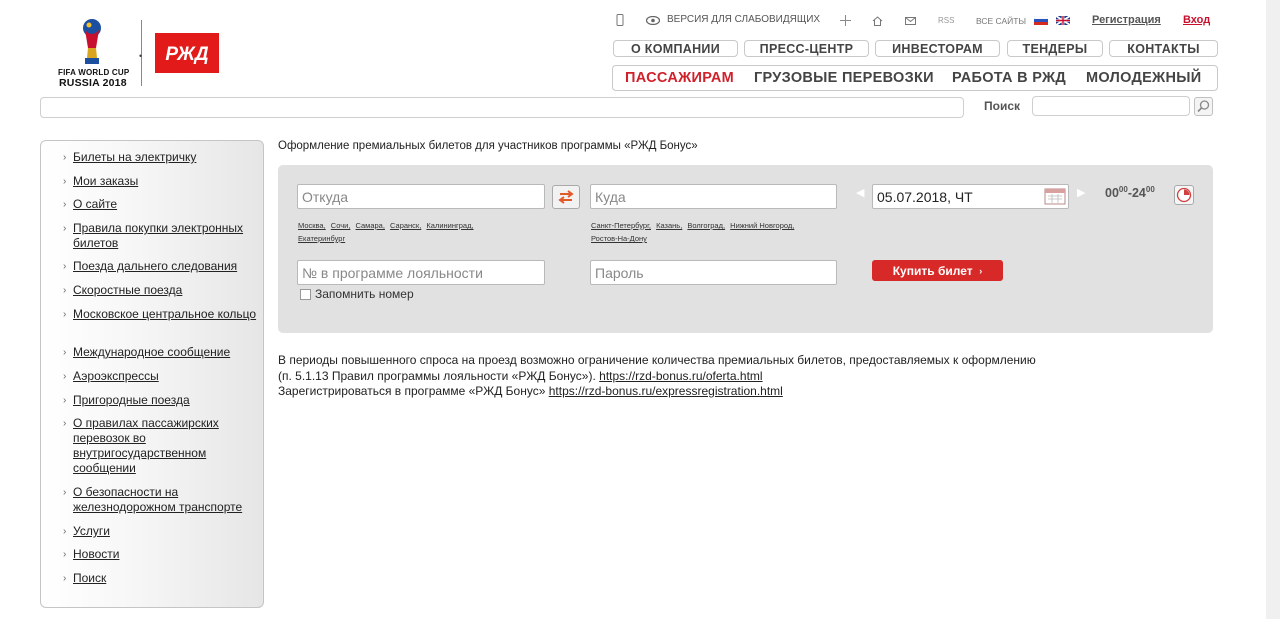 Image resolution: width=1280 pixels, height=619 pixels. What do you see at coordinates (806, 48) in the screenshot?
I see `nav-press-center: ПРЕСС-ЦЕНТР` at bounding box center [806, 48].